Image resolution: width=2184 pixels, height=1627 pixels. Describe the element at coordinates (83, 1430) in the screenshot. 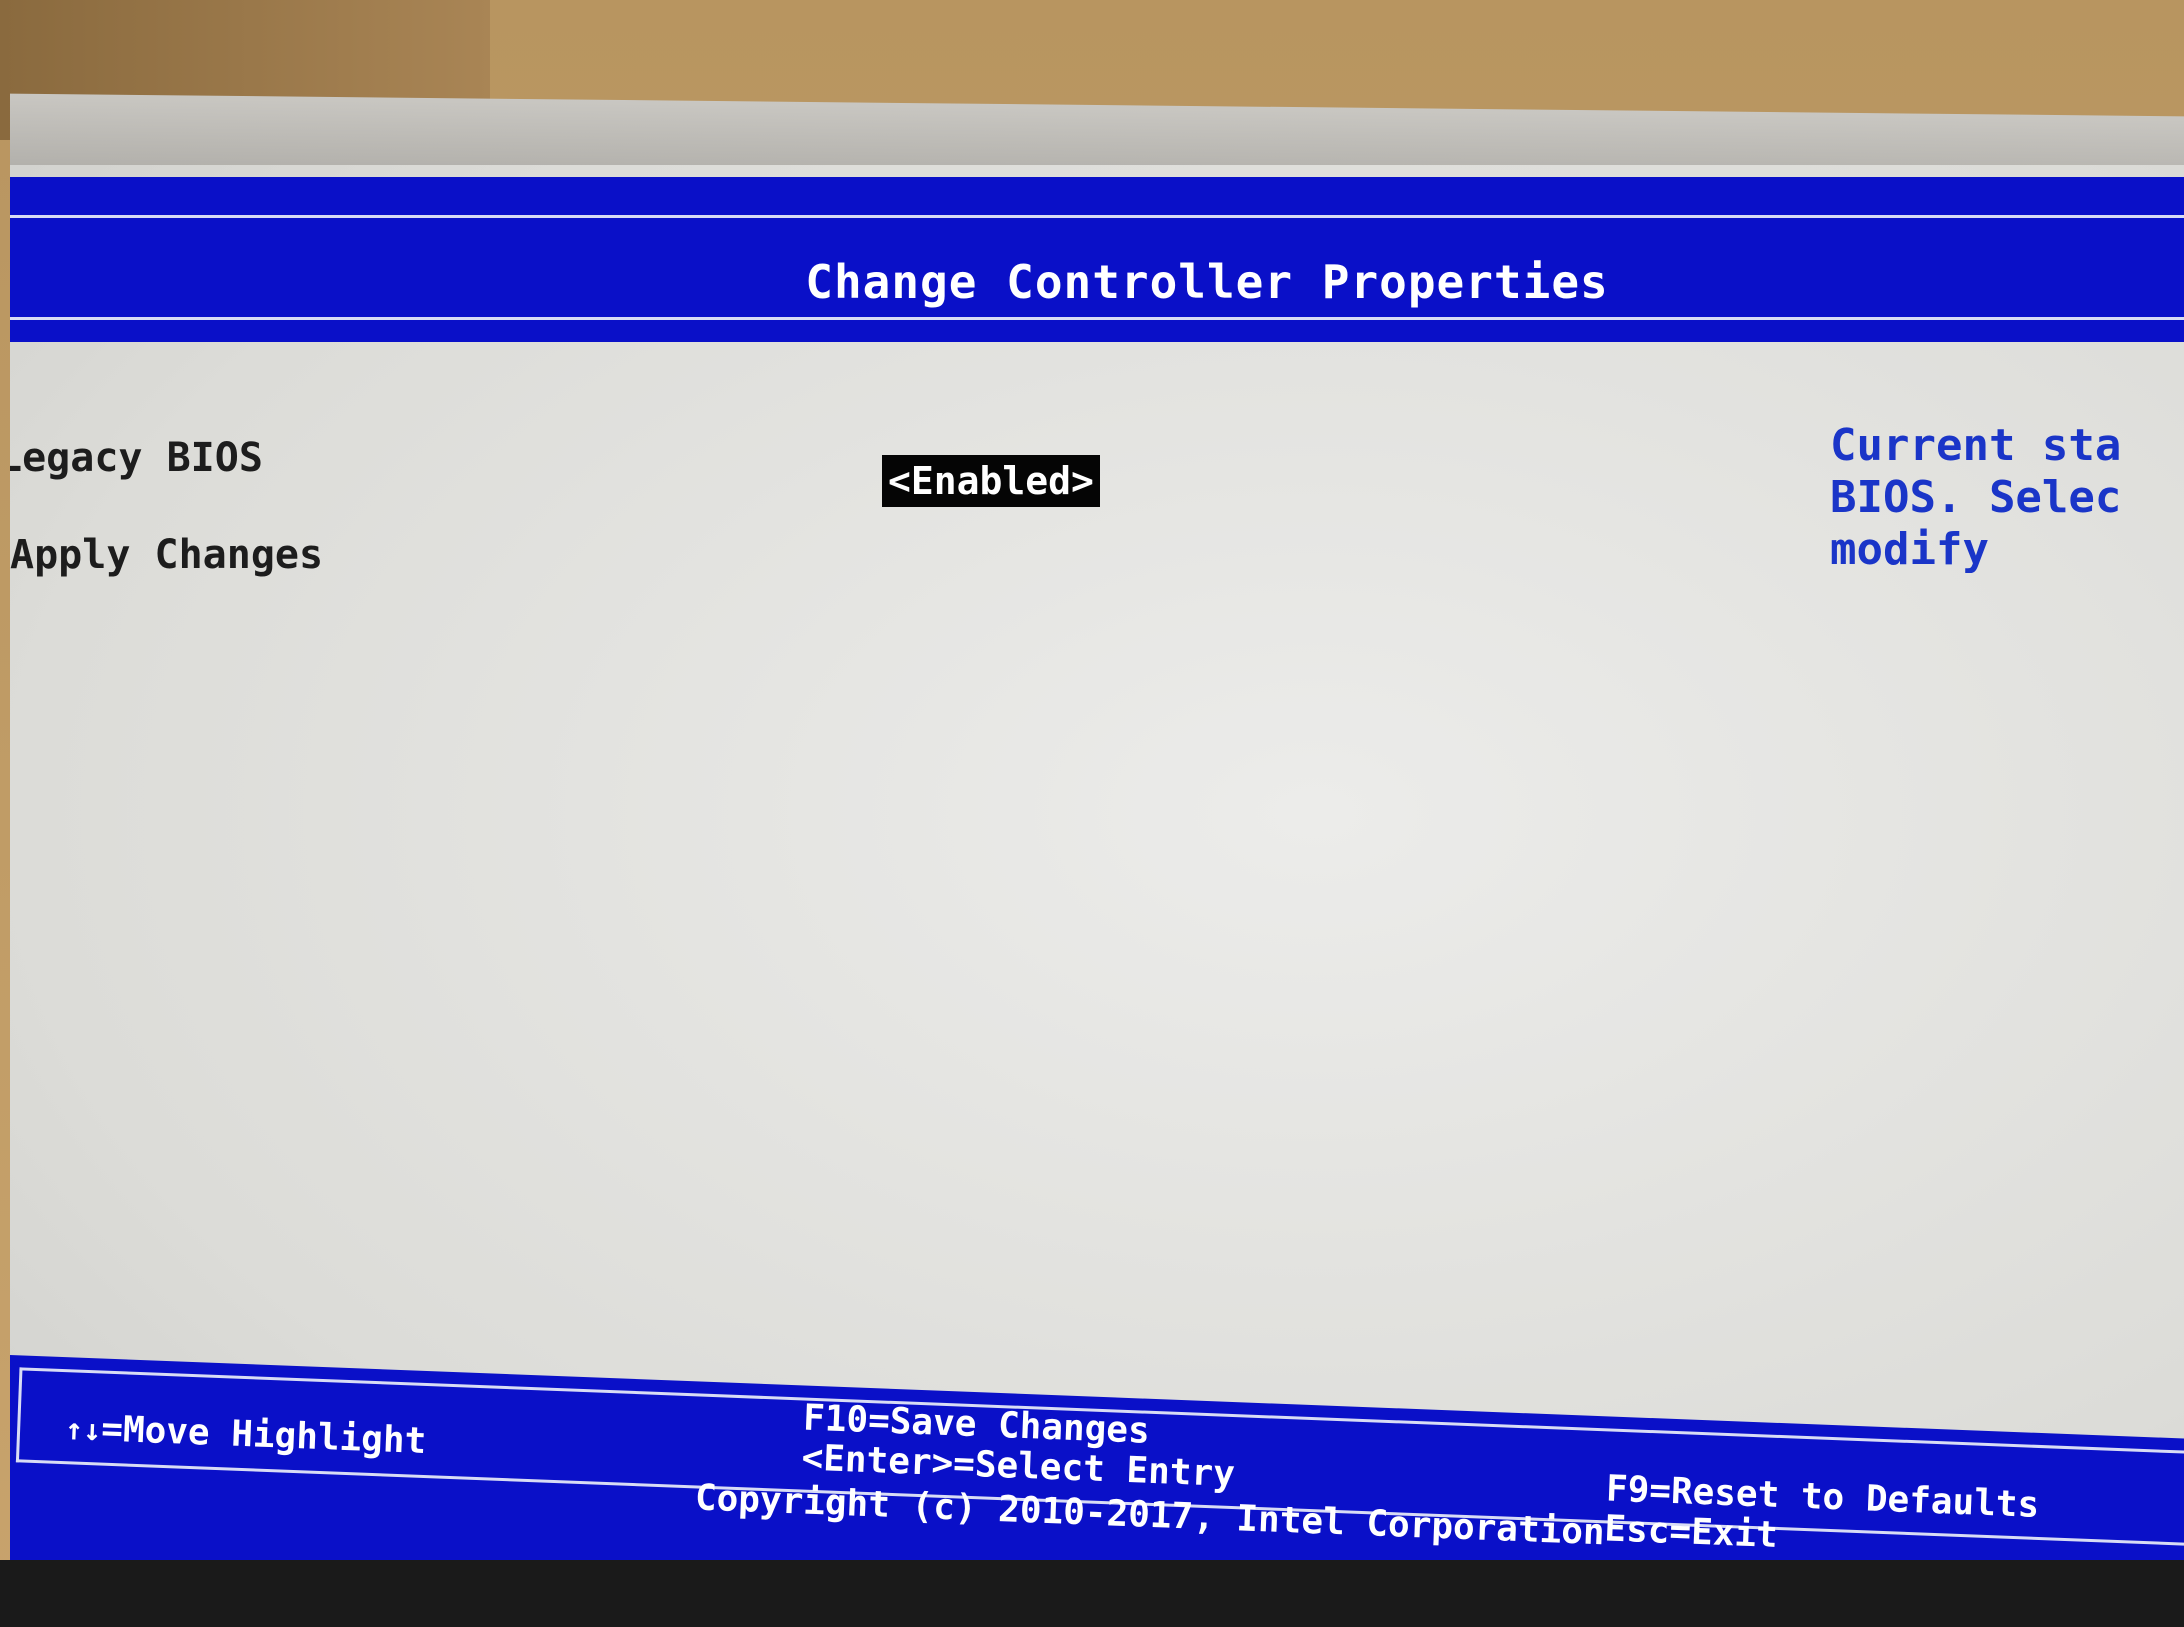

I see `up-down-arrows-icon: ↑↓` at that location.